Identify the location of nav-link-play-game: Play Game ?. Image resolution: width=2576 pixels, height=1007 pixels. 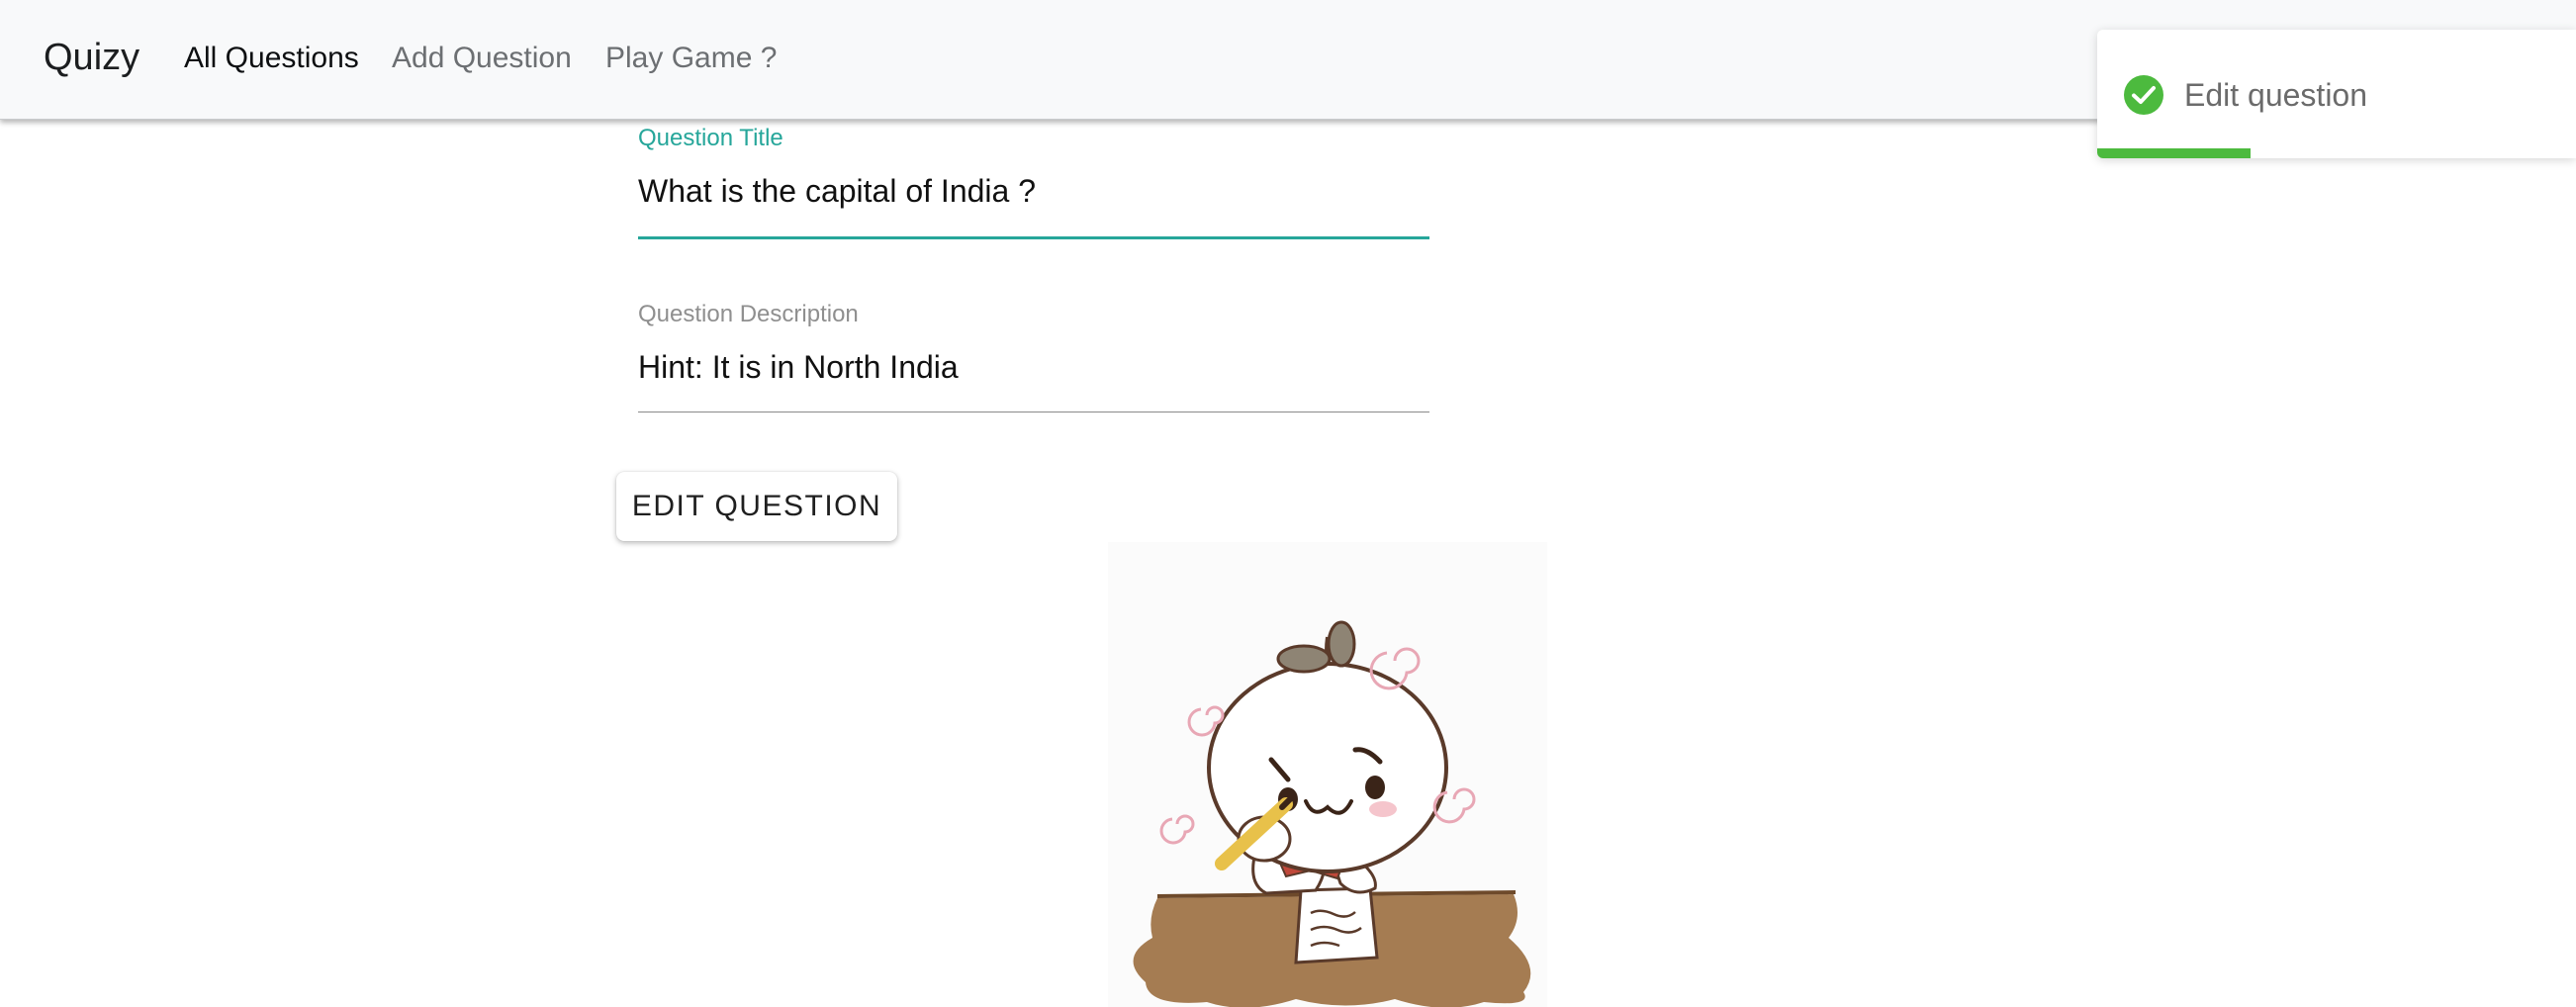
(691, 58).